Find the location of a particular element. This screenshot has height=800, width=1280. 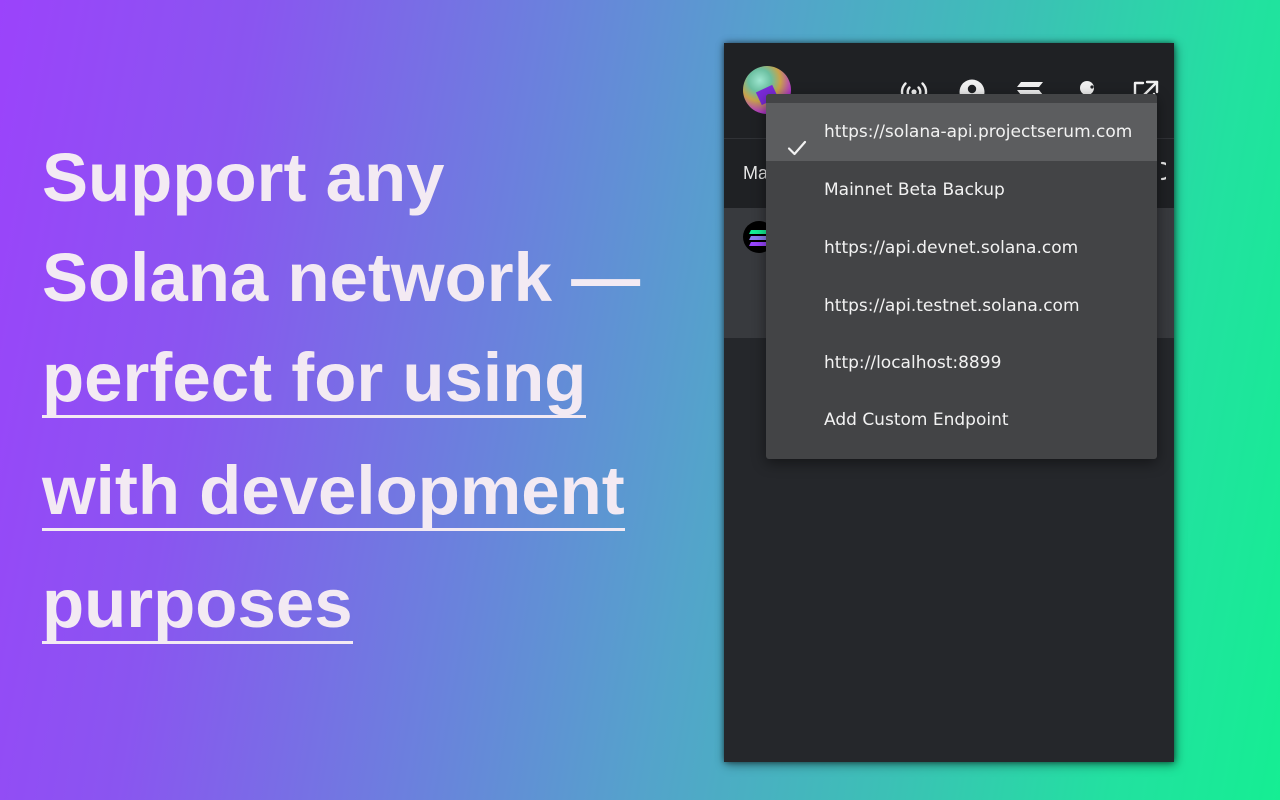

menu-item-testnet: https://api.testnet.solana.com is located at coordinates (961, 306).